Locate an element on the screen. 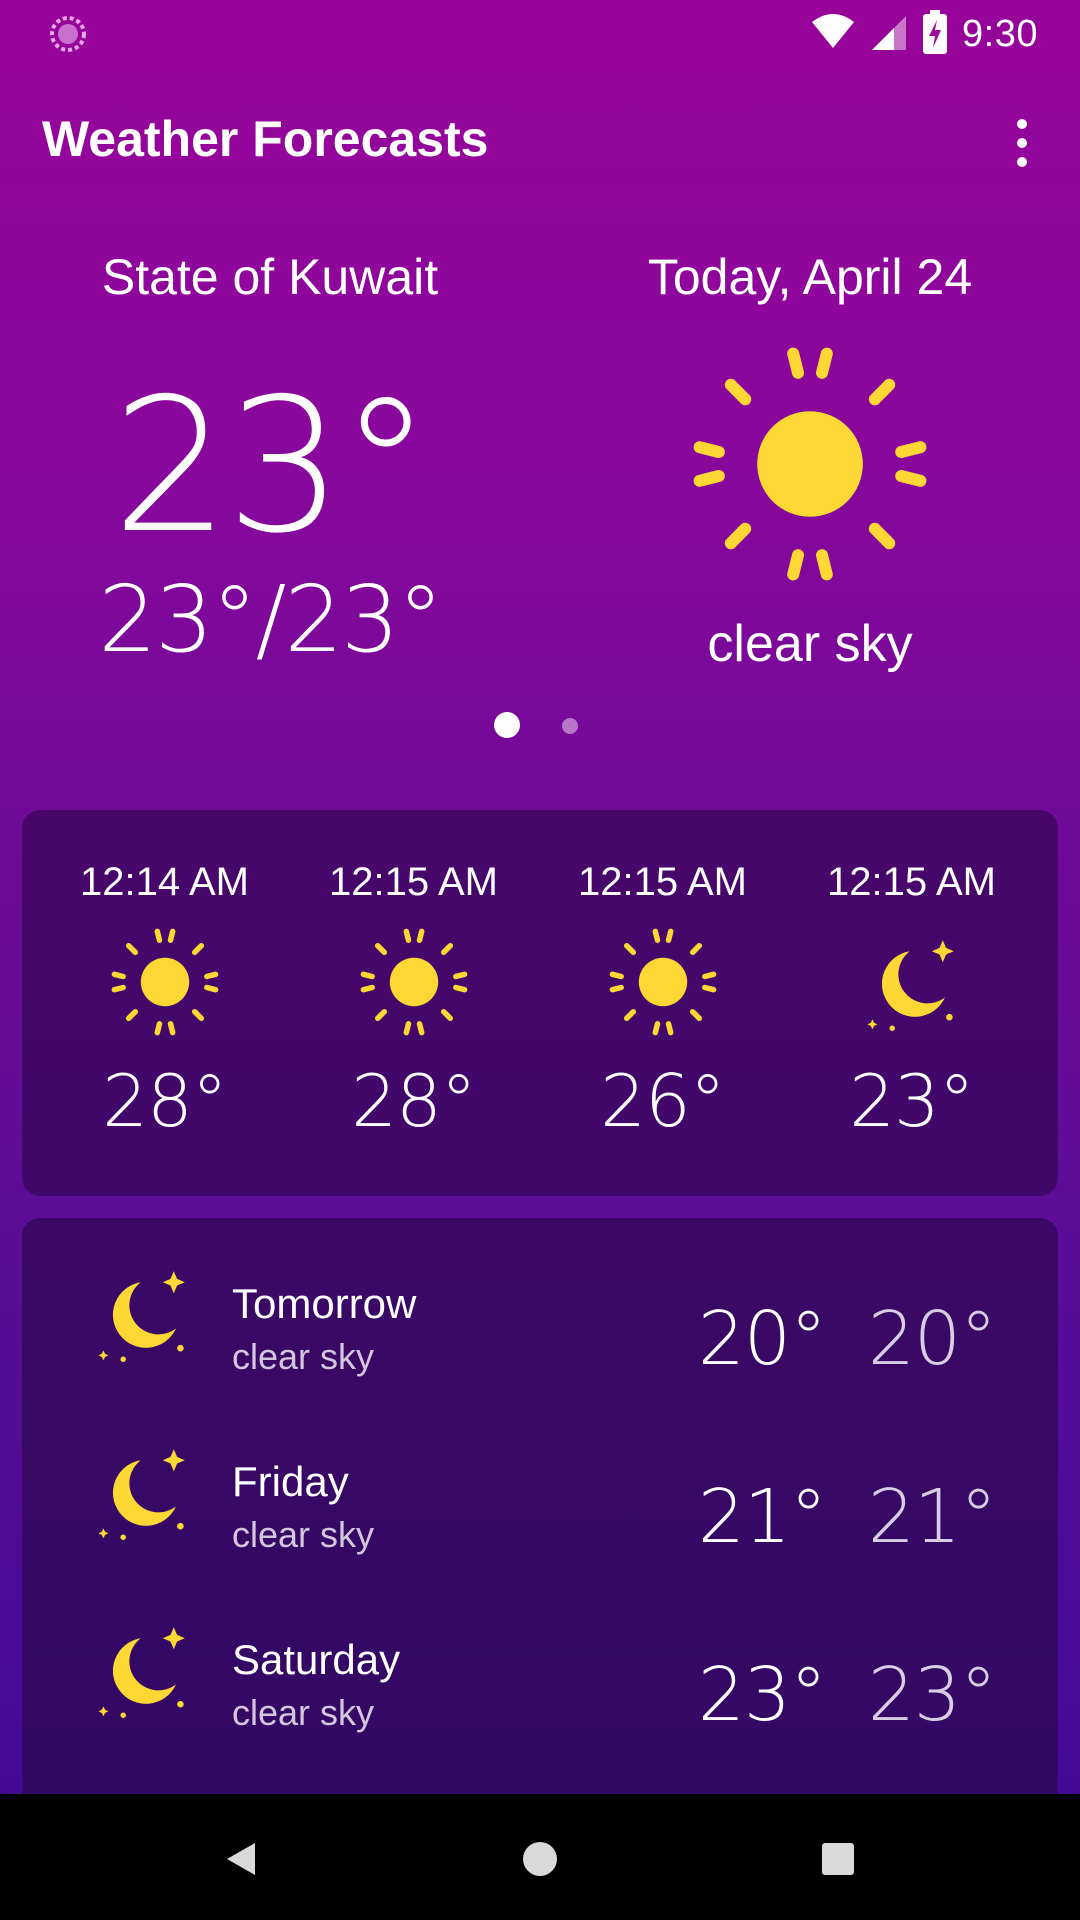 The width and height of the screenshot is (1080, 1920). battery-charging-icon is located at coordinates (935, 34).